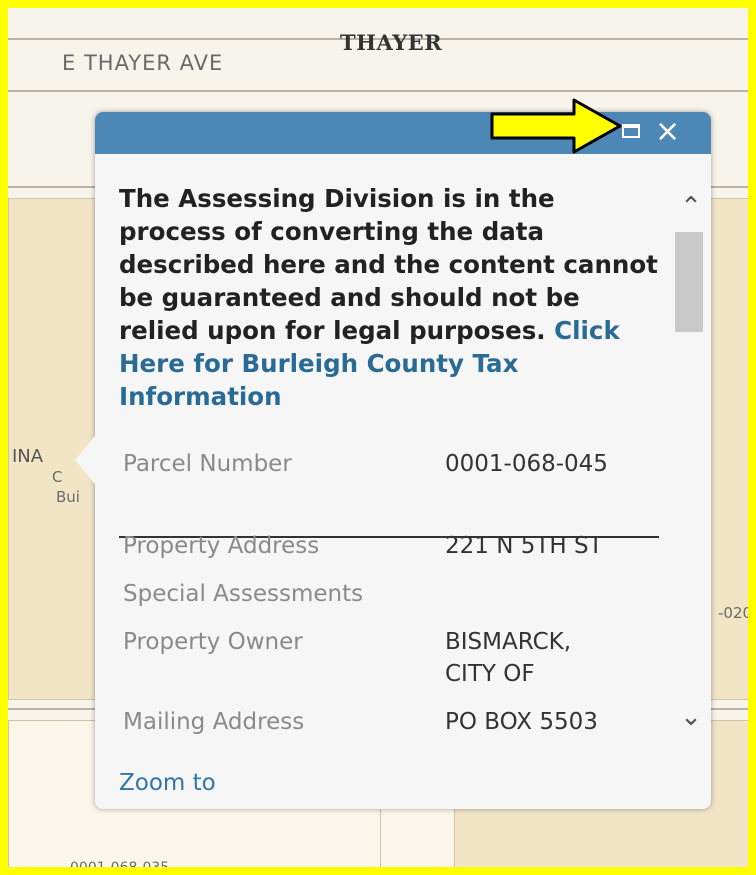 This screenshot has width=756, height=875. Describe the element at coordinates (28, 456) in the screenshot. I see `parcel-label: INA` at that location.